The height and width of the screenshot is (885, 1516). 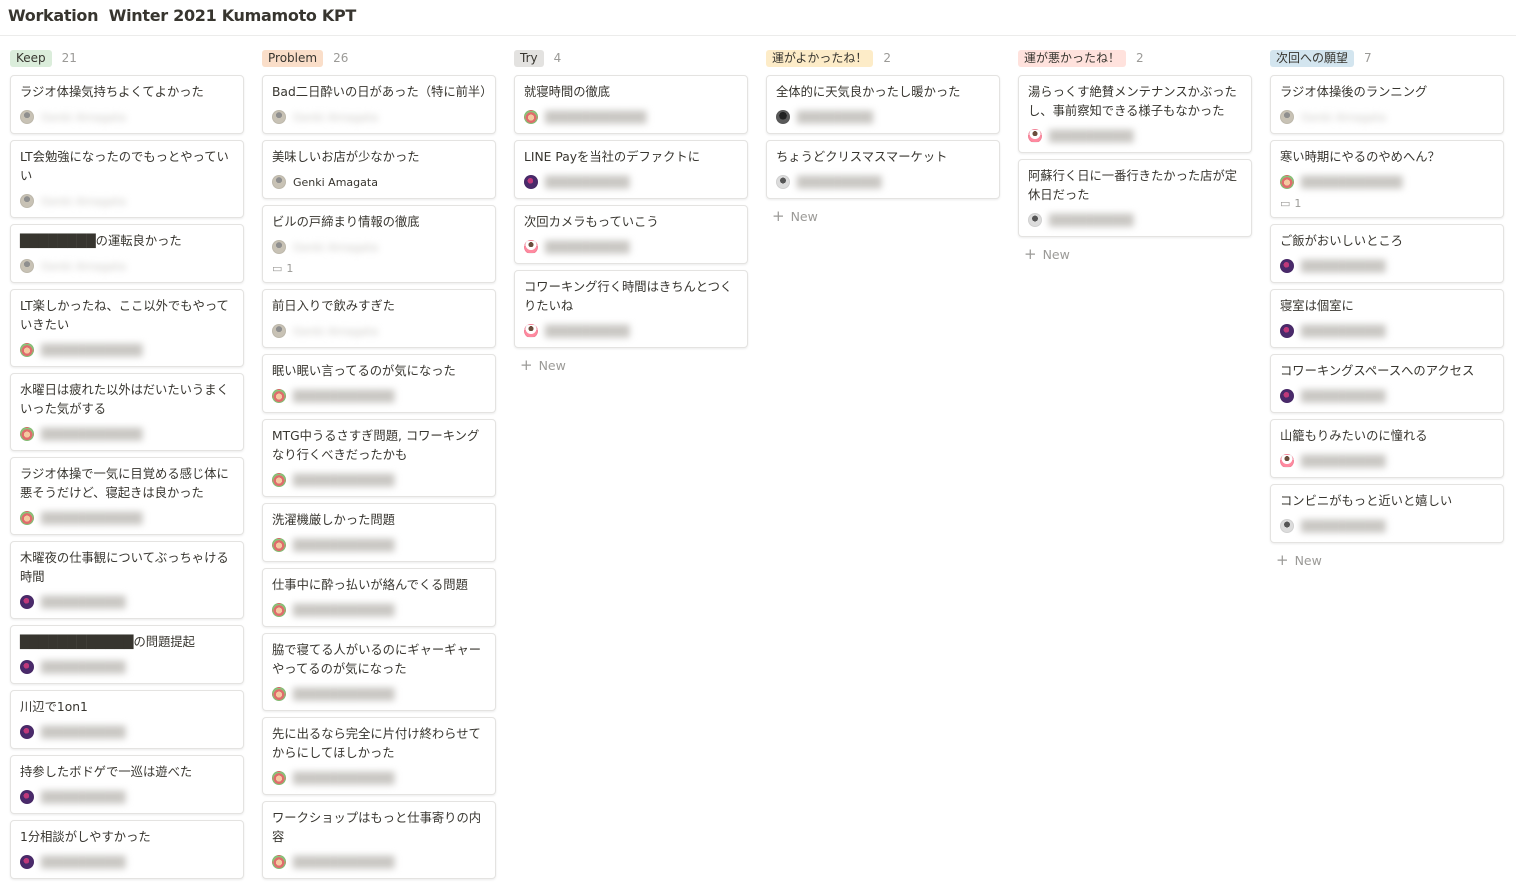 What do you see at coordinates (379, 672) in the screenshot?
I see `board-card: 脇で寝てる人がいるのにギャーギャーやってるのが気になった ████████████` at bounding box center [379, 672].